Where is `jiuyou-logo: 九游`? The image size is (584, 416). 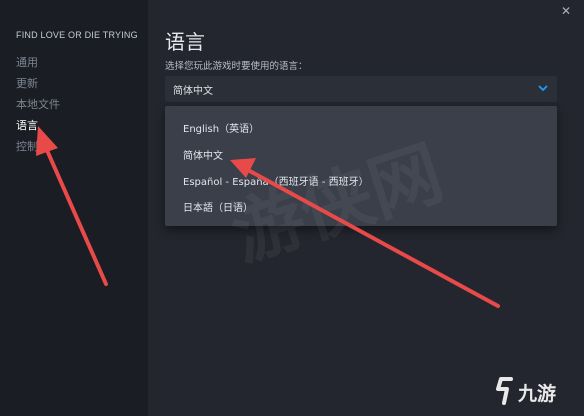 jiuyou-logo: 九游 is located at coordinates (538, 391).